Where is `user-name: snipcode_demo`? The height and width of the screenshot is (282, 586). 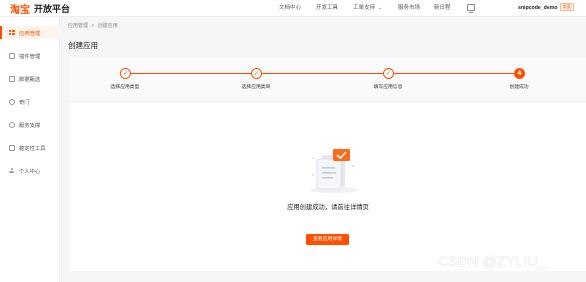
user-name: snipcode_demo is located at coordinates (538, 8).